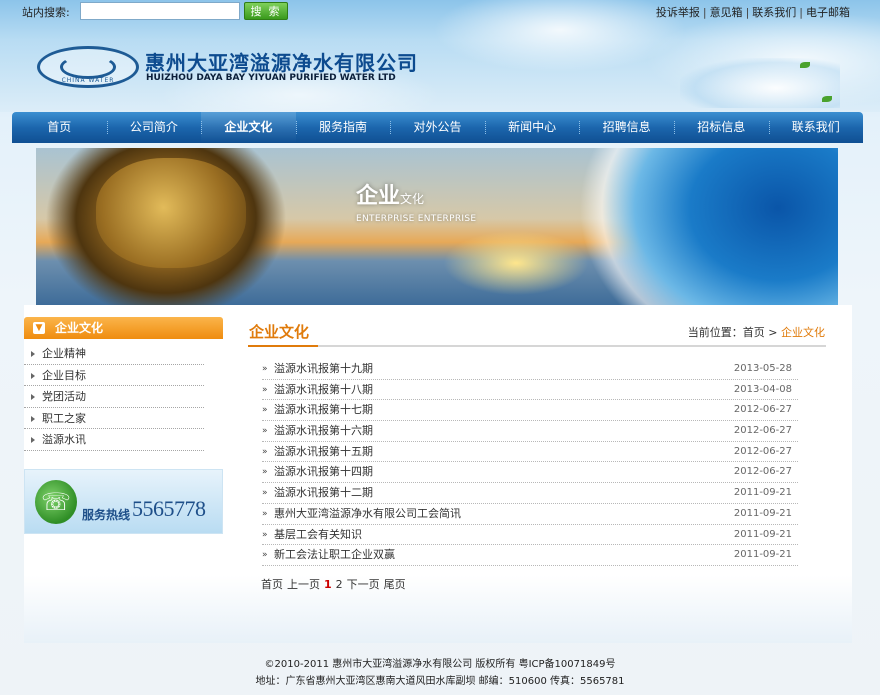 This screenshot has width=880, height=695. What do you see at coordinates (248, 127) in the screenshot?
I see `nav-culture: 企业文化` at bounding box center [248, 127].